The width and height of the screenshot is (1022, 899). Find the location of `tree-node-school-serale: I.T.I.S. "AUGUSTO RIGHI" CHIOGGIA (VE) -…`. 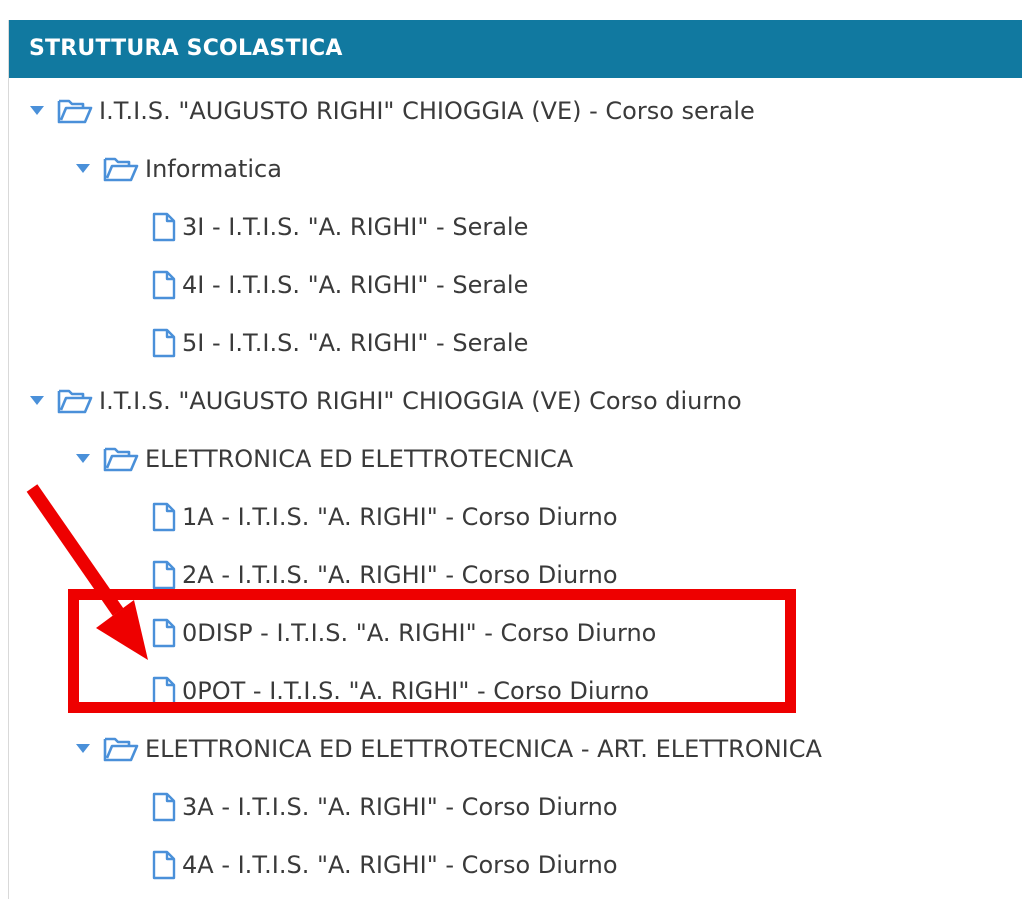

tree-node-school-serale: I.T.I.S. "AUGUSTO RIGHI" CHIOGGIA (VE) -… is located at coordinates (392, 111).